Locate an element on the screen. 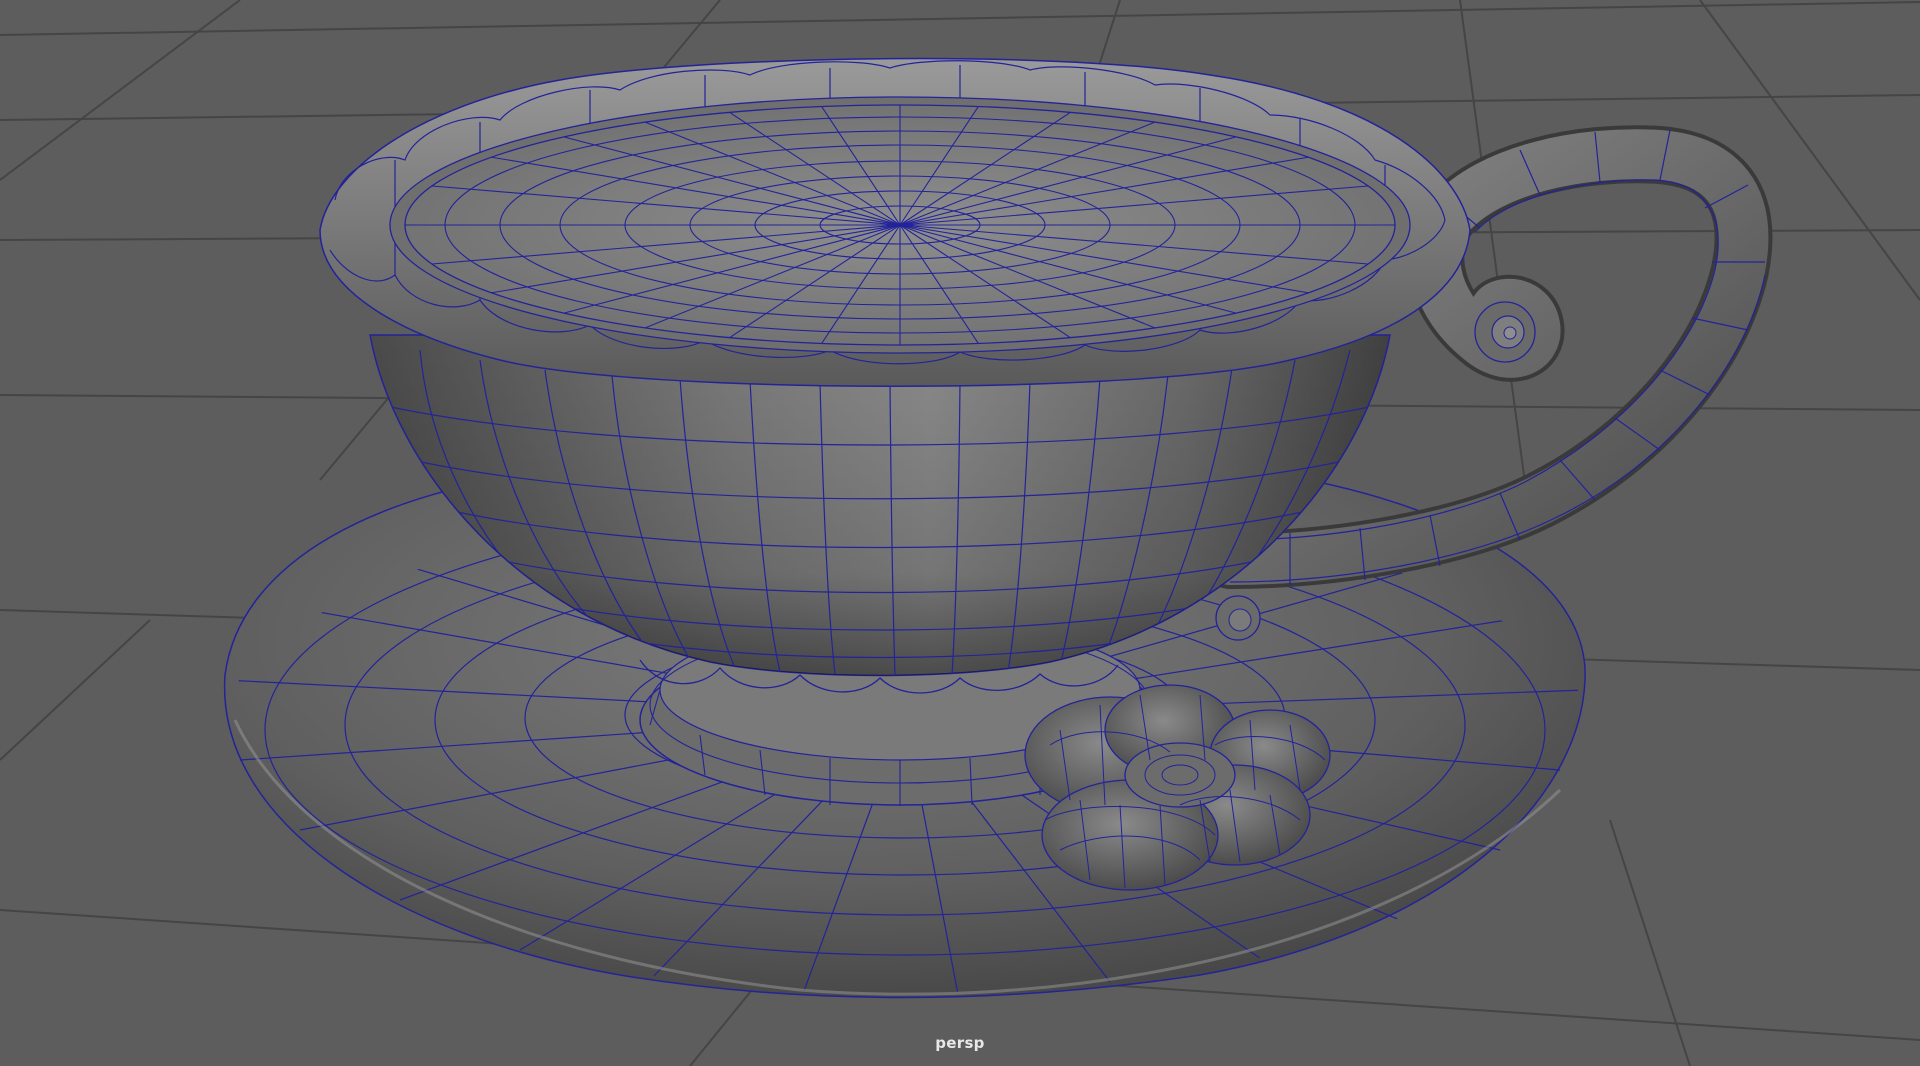 The width and height of the screenshot is (1920, 1066). camera-name-label: persp is located at coordinates (960, 1043).